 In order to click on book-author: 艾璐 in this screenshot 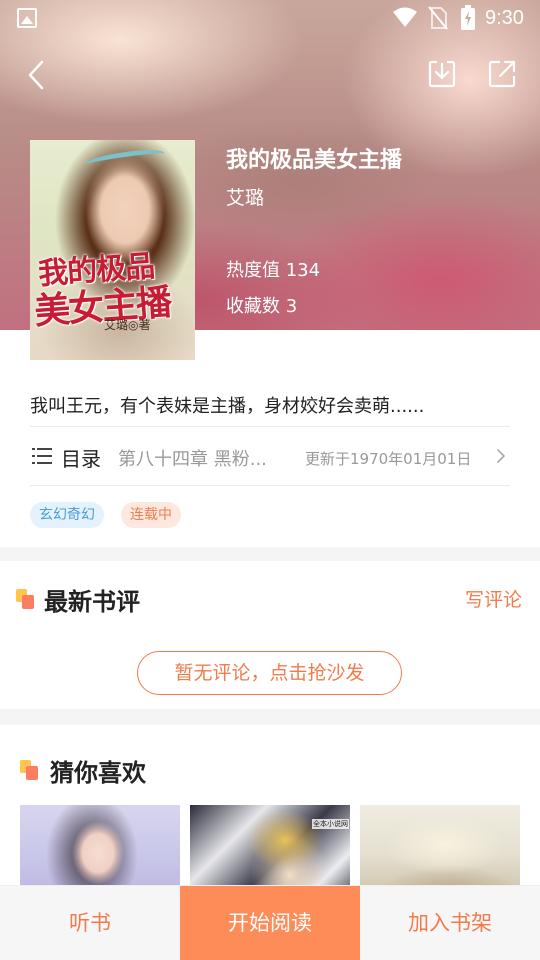, I will do `click(245, 196)`.